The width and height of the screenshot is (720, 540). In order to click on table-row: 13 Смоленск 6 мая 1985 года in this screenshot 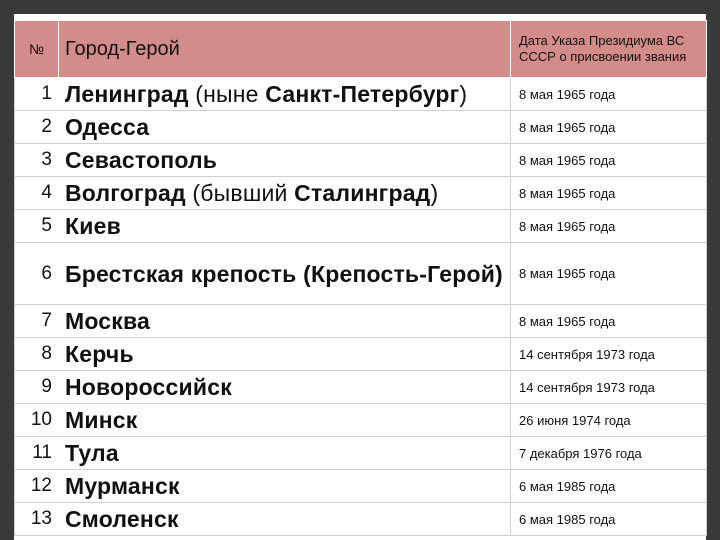, I will do `click(360, 519)`.